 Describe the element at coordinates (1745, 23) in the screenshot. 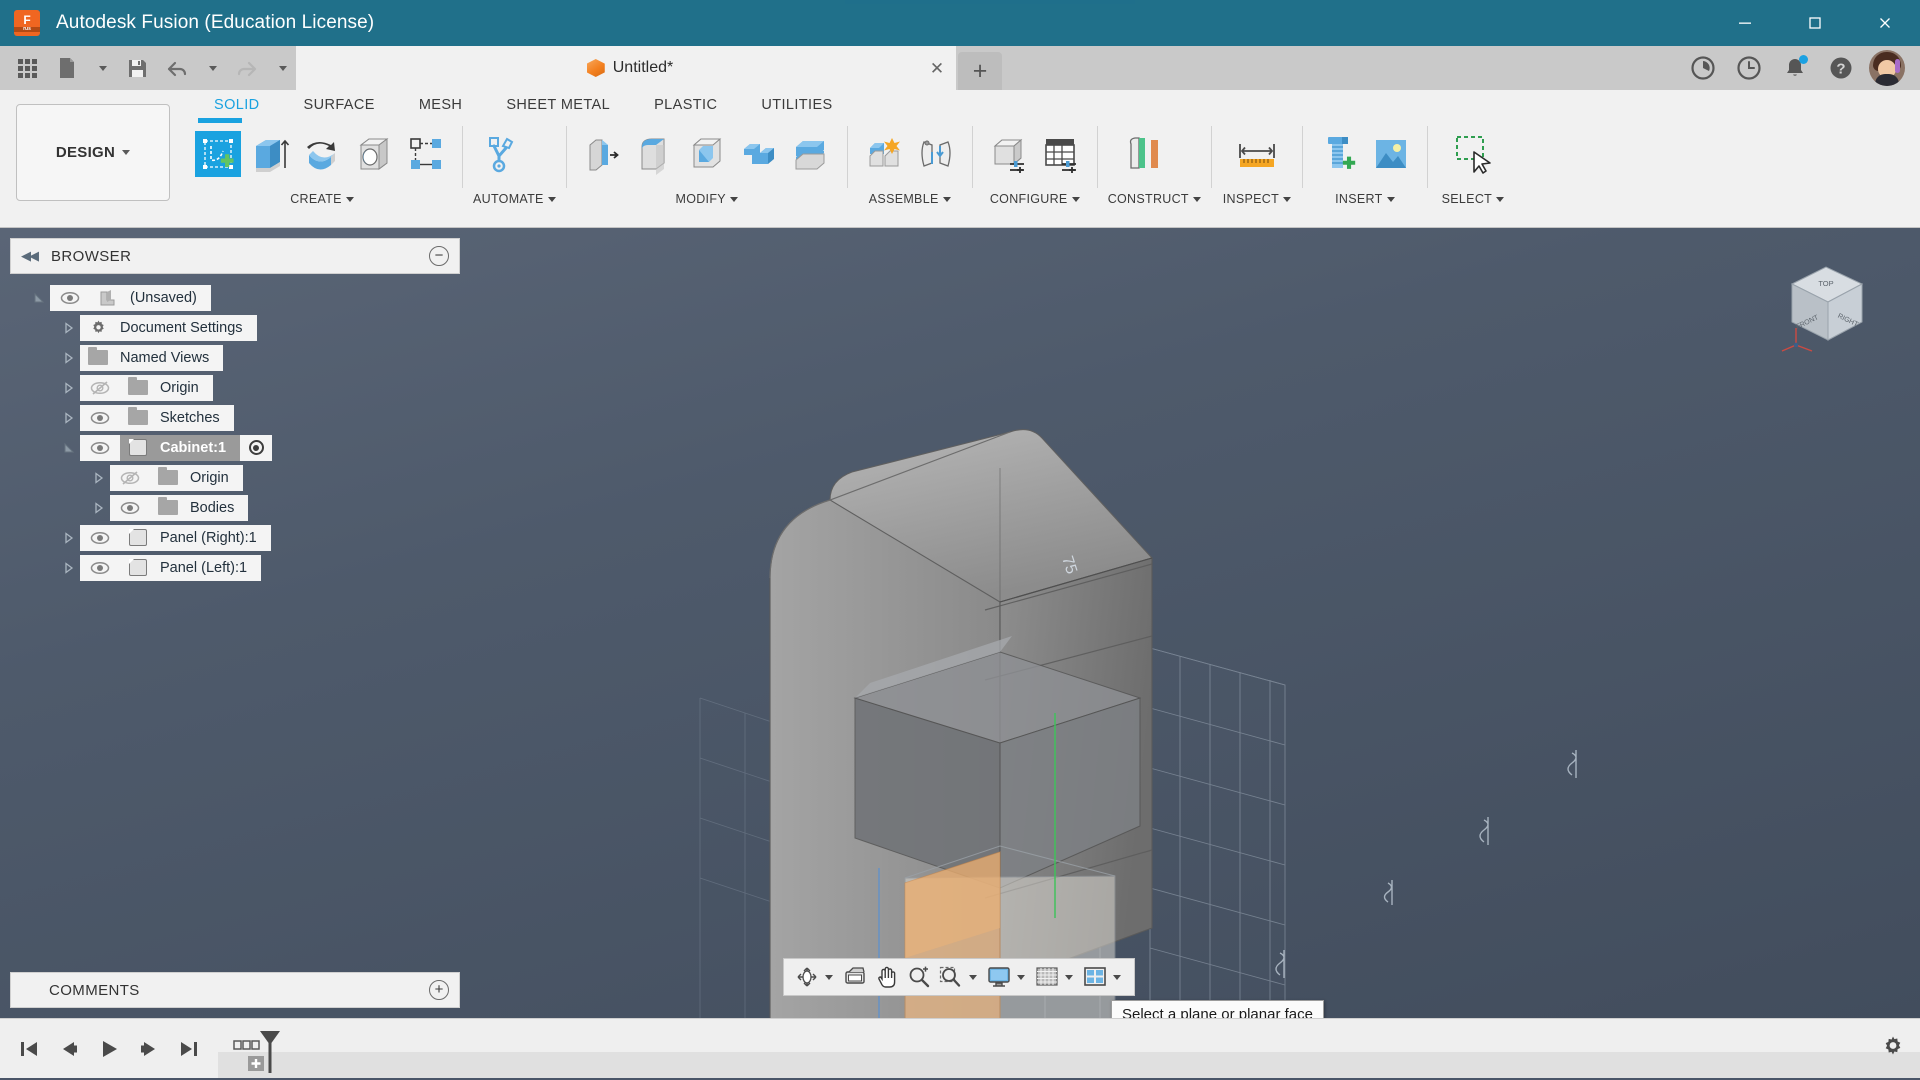

I see `minimize-button` at that location.